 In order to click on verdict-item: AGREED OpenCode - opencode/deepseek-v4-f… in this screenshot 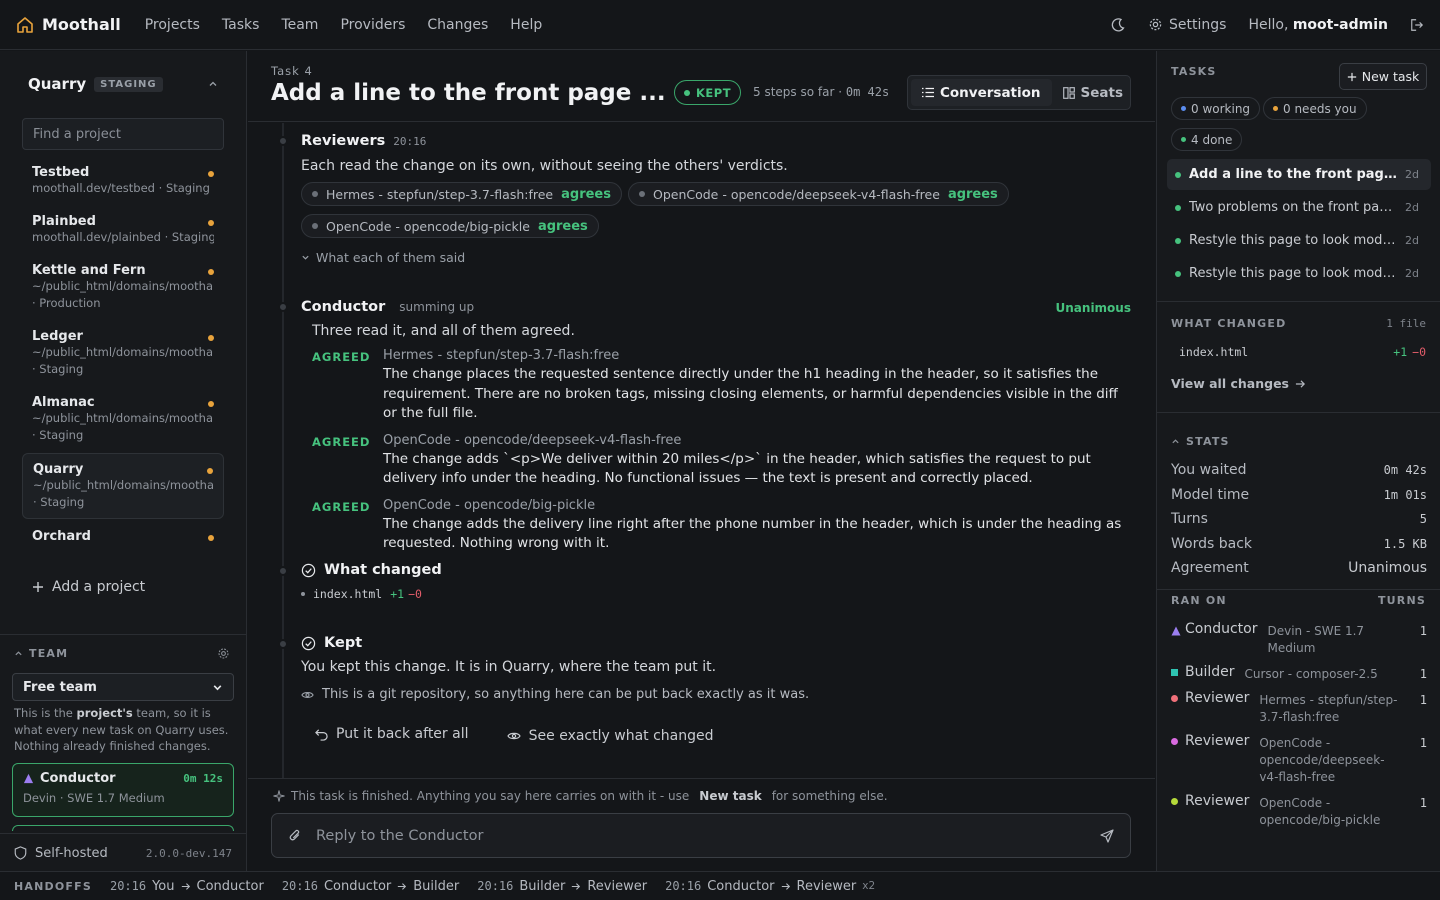, I will do `click(721, 461)`.